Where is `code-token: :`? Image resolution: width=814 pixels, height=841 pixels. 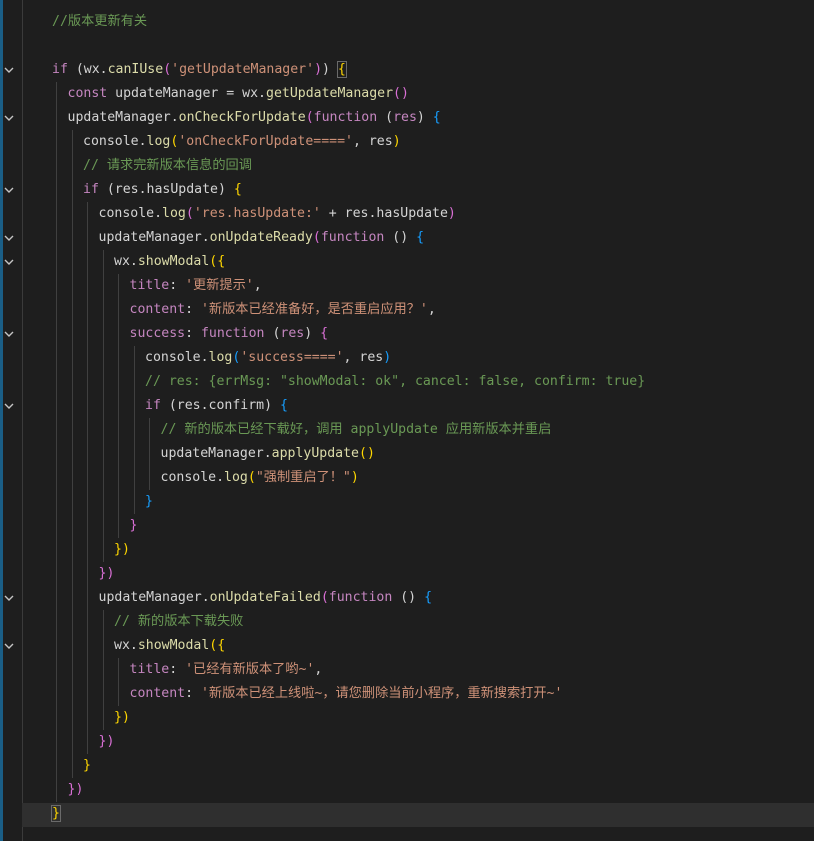
code-token: : is located at coordinates (193, 309).